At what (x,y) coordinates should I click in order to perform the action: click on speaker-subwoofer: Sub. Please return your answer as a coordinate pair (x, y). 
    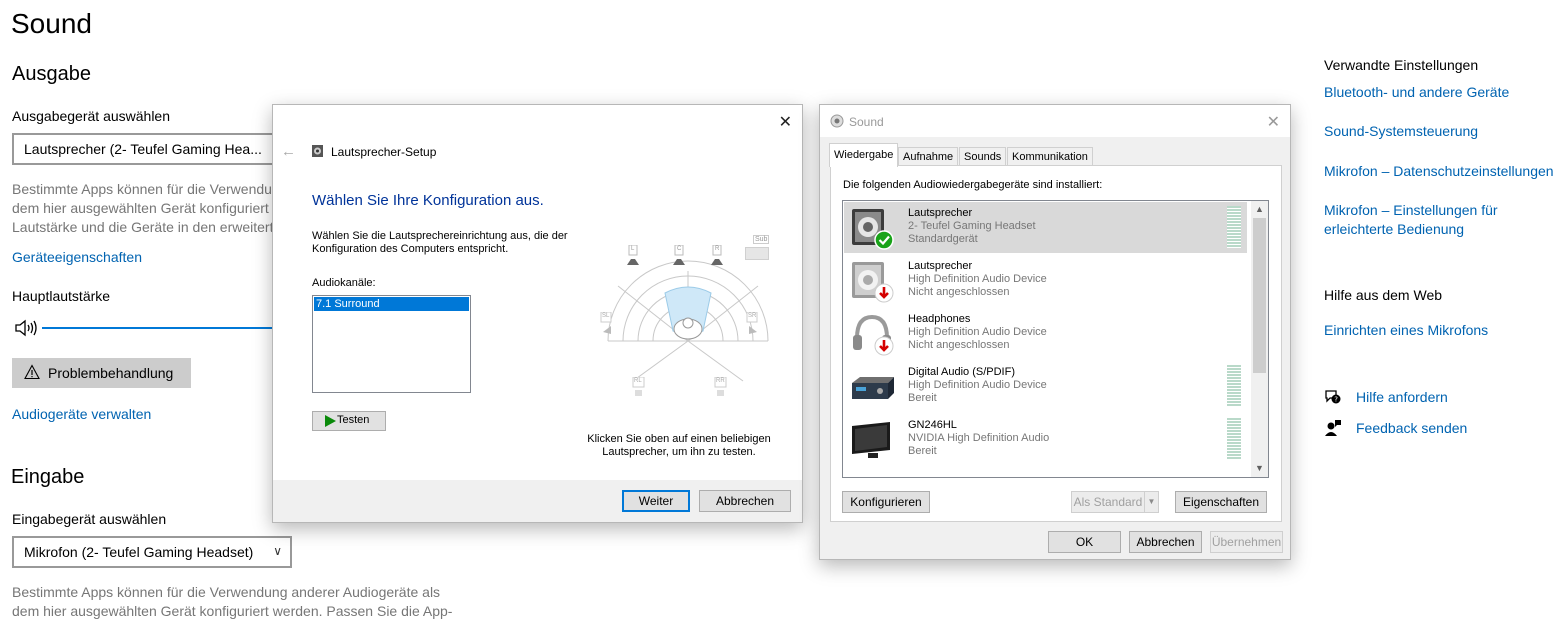
    Looking at the image, I should click on (757, 248).